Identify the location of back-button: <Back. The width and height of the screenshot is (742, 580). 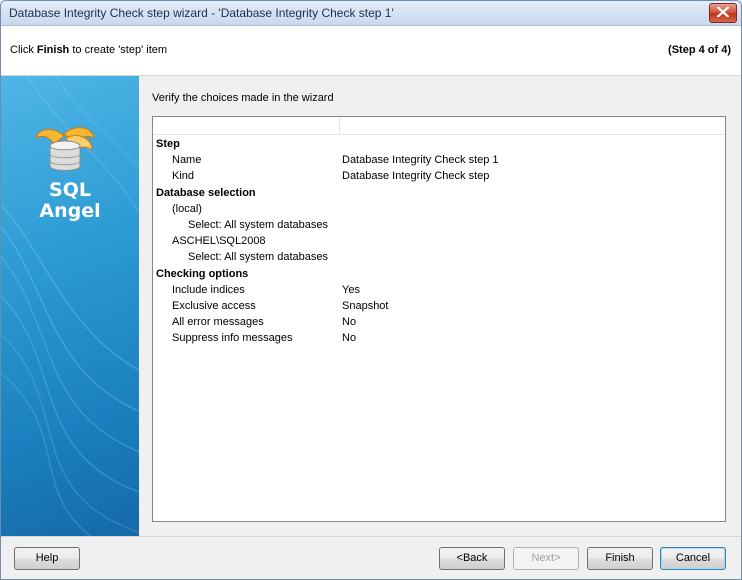
(472, 558).